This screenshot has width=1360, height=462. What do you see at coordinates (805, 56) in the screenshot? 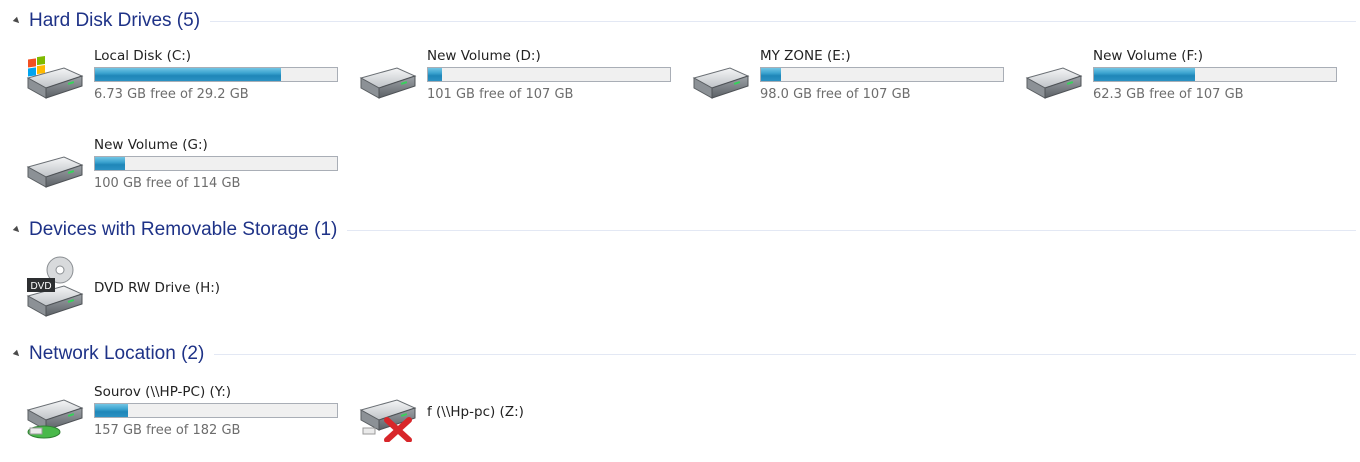
I see `drive-name: MY ZONE (E:)` at bounding box center [805, 56].